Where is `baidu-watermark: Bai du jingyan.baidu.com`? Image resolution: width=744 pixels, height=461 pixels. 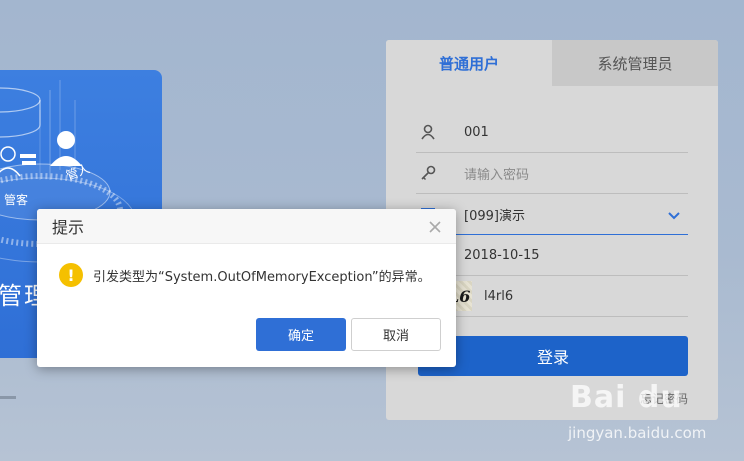 baidu-watermark: Bai du jingyan.baidu.com is located at coordinates (653, 419).